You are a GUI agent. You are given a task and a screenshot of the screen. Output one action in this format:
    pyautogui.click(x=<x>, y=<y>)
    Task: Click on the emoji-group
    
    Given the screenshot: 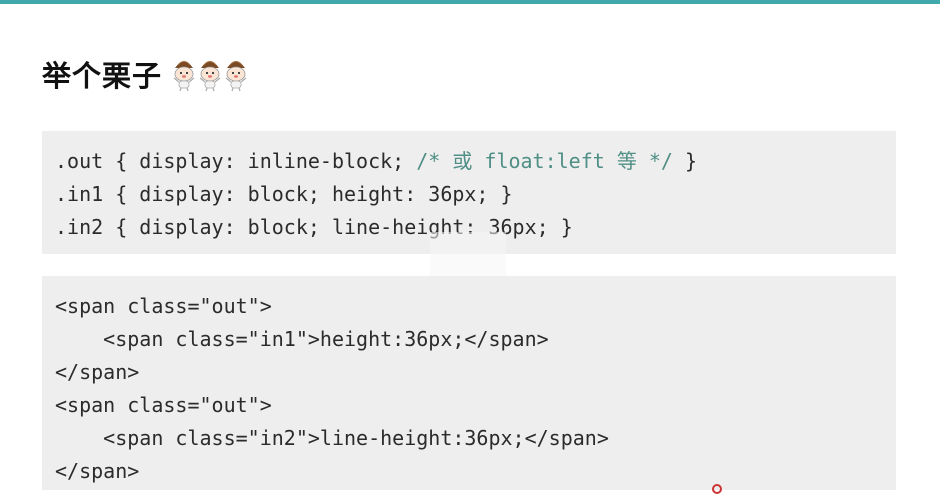 What is the action you would take?
    pyautogui.click(x=210, y=74)
    